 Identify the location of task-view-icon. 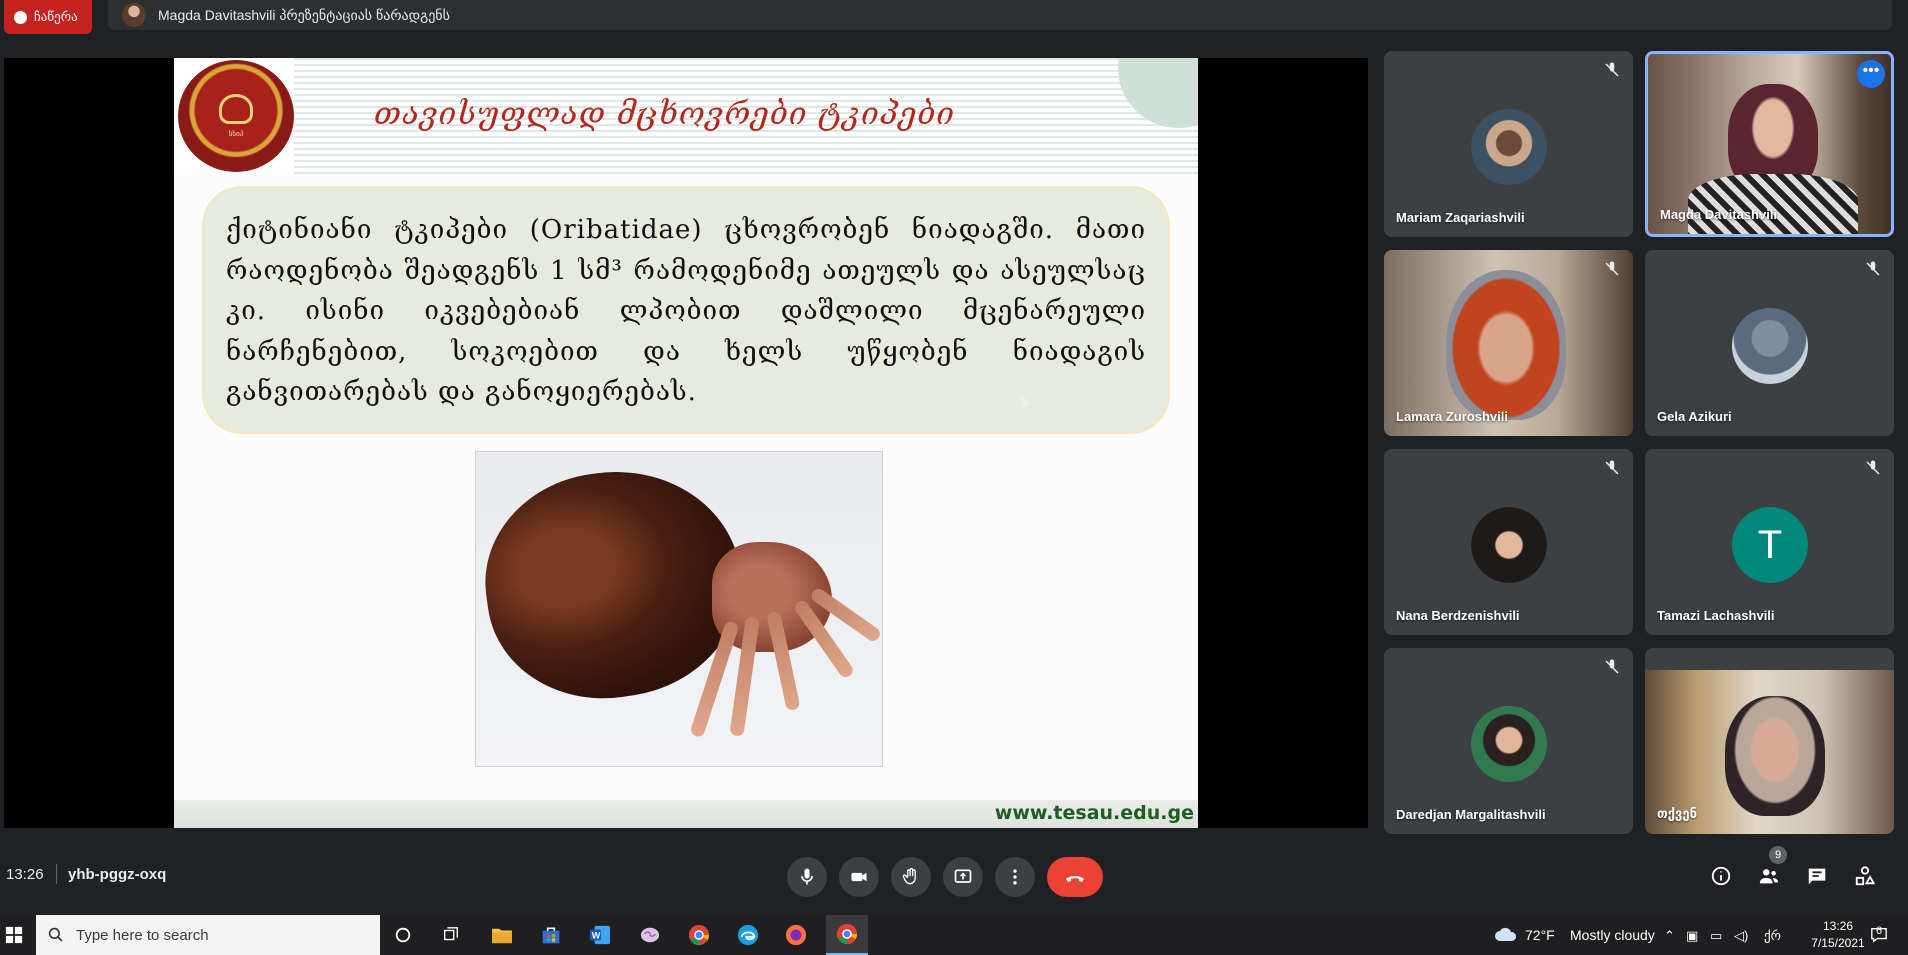
(451, 934).